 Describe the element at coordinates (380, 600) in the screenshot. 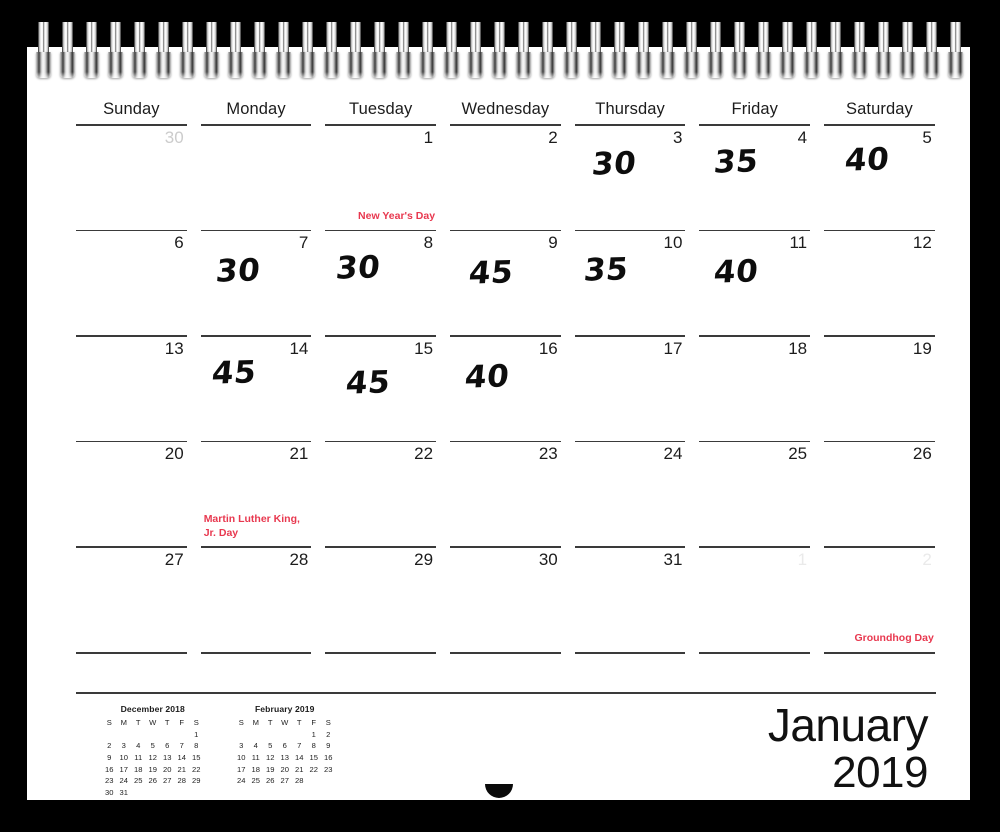

I see `day-cell: 29` at that location.